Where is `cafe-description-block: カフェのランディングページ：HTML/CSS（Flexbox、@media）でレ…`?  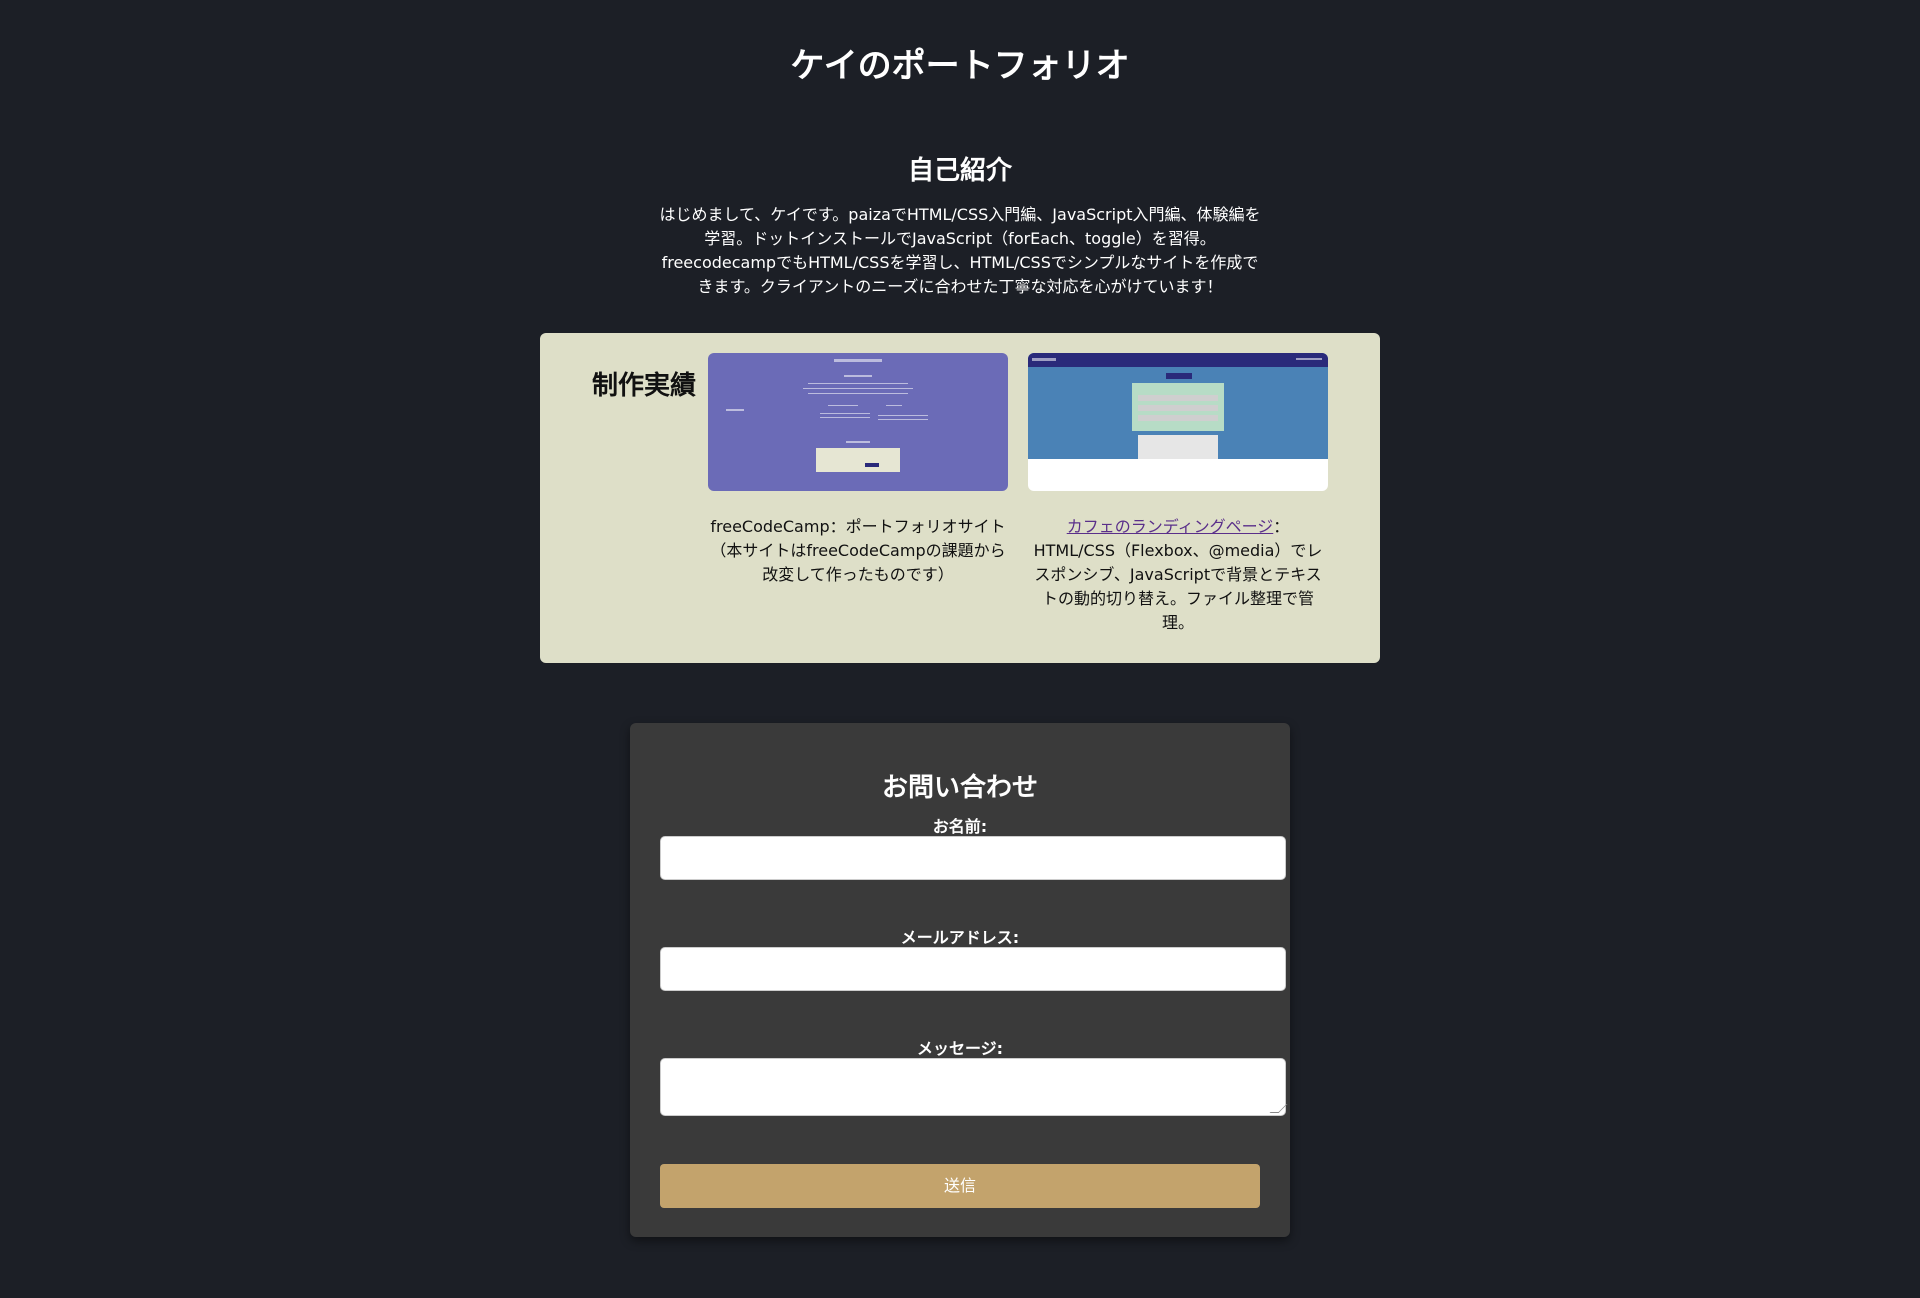
cafe-description-block: カフェのランディングページ：HTML/CSS（Flexbox、@media）でレ… is located at coordinates (1178, 575).